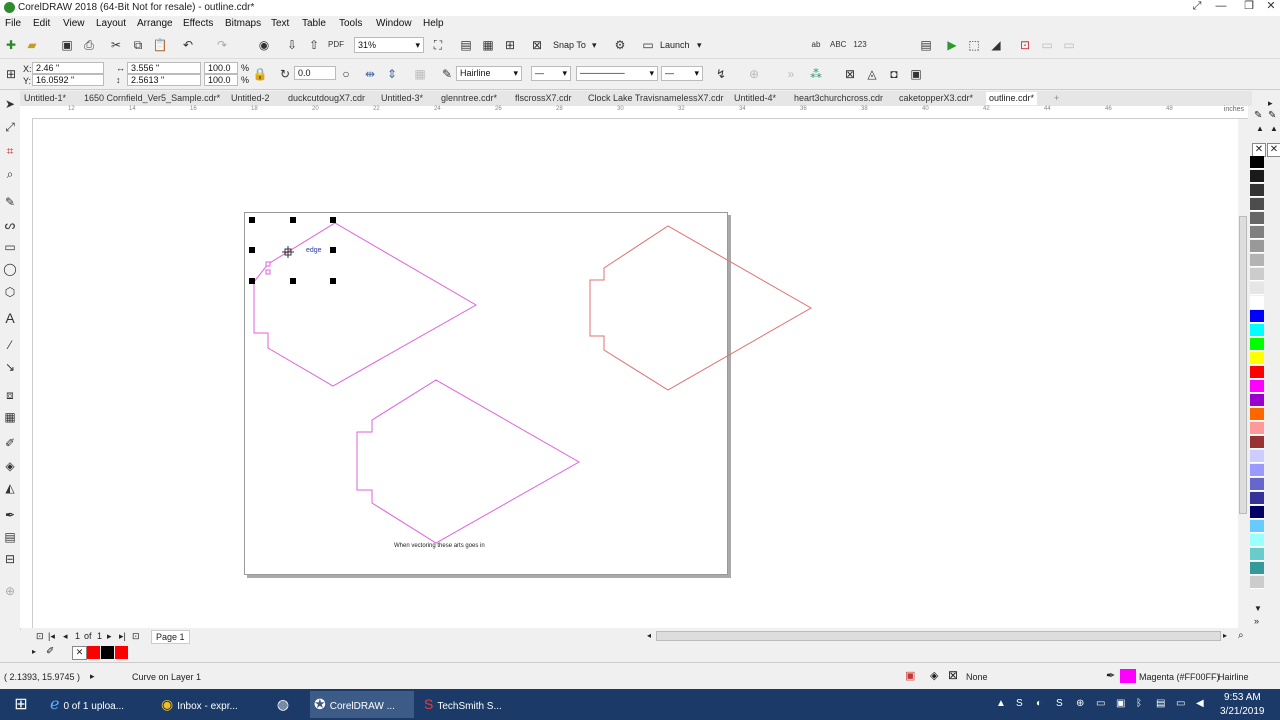 The image size is (1280, 720). Describe the element at coordinates (1110, 675) in the screenshot. I see `outline-pen-icon: ✒` at that location.